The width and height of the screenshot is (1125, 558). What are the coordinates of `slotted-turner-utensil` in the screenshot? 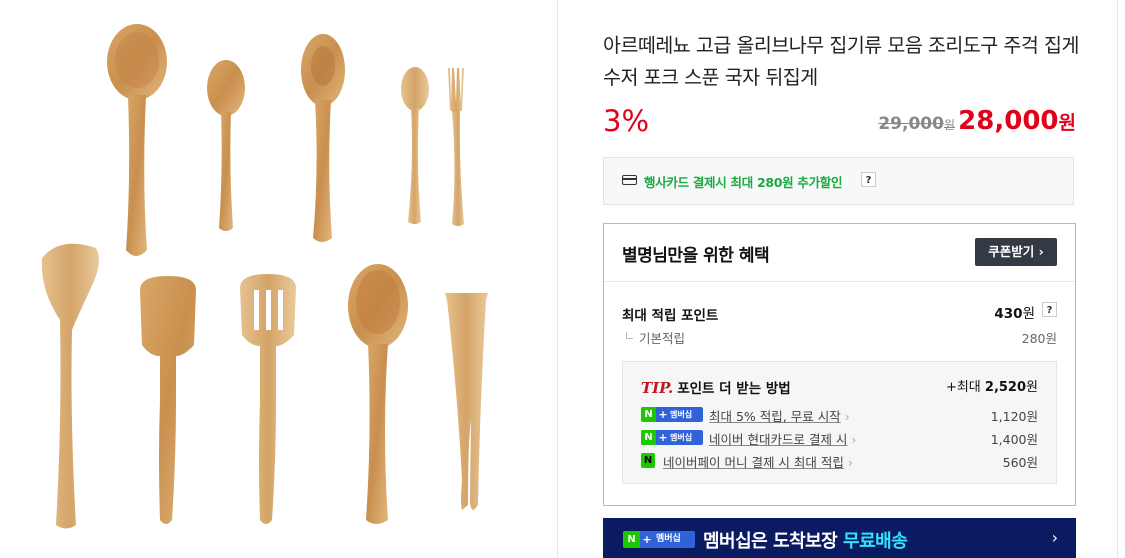 It's located at (268, 399).